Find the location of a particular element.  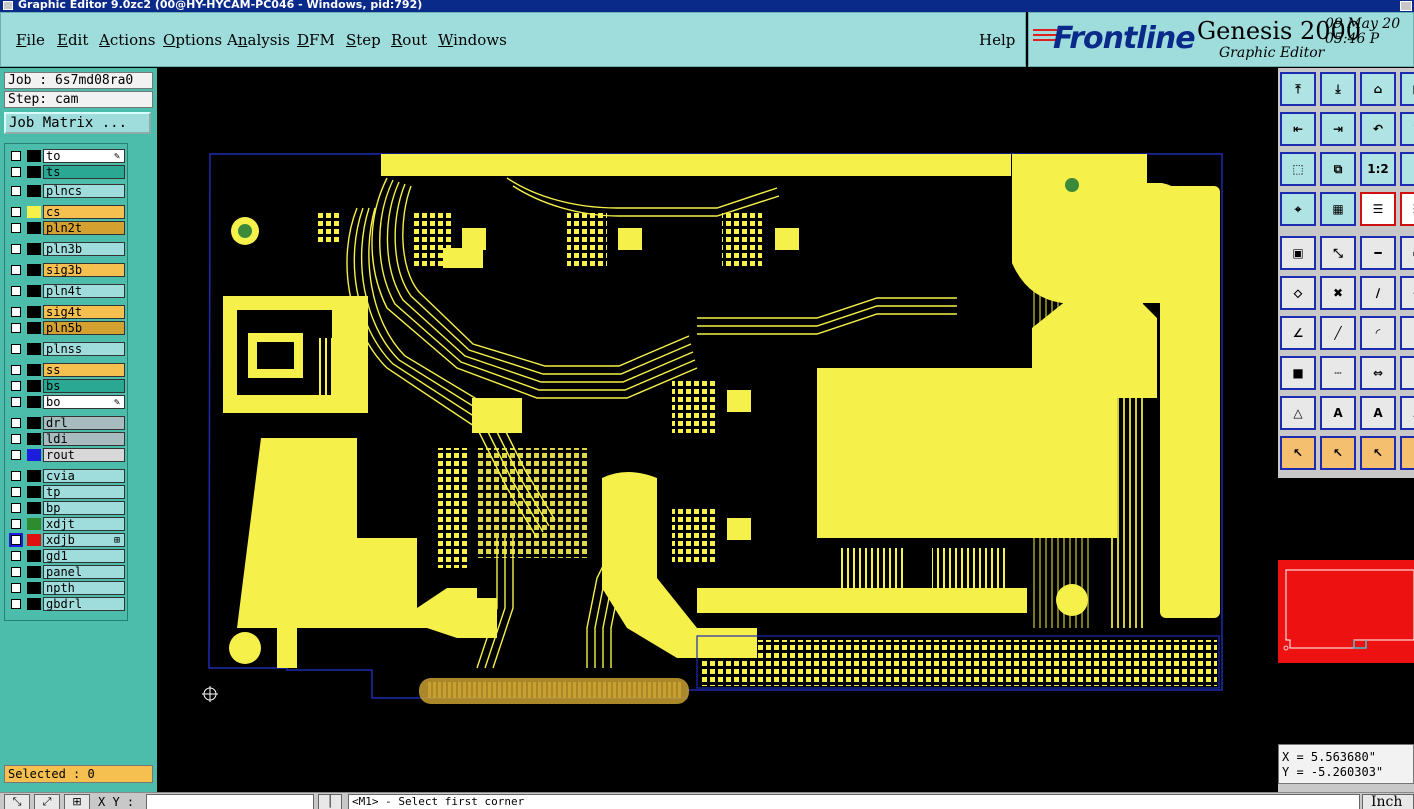

snap-tool-button: ⌖ is located at coordinates (1298, 209).